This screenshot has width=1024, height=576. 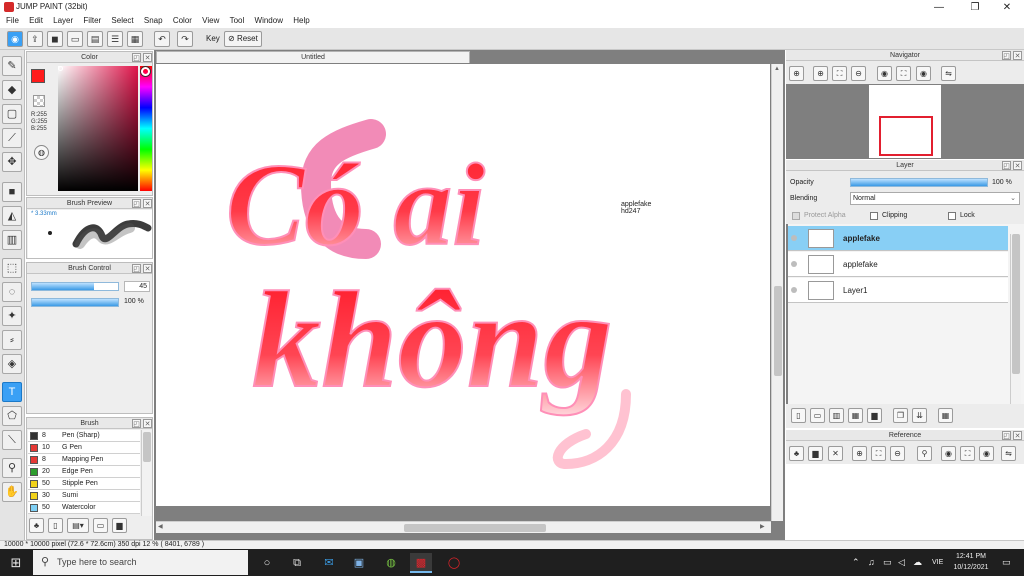 I want to click on mail-icon: ✉, so click(x=329, y=563).